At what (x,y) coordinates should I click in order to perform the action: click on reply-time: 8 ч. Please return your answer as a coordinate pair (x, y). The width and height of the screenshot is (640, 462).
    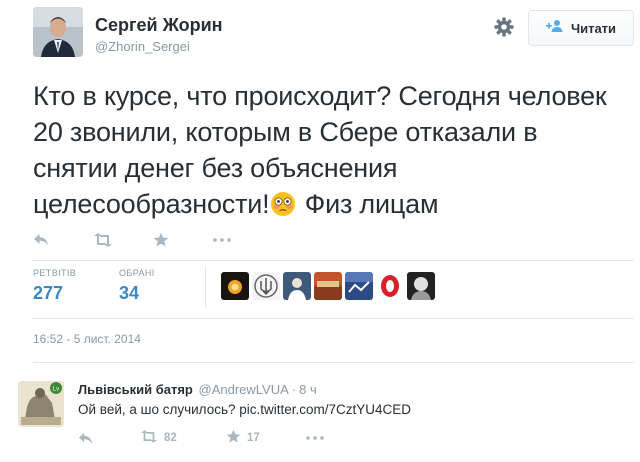
    Looking at the image, I should click on (308, 389).